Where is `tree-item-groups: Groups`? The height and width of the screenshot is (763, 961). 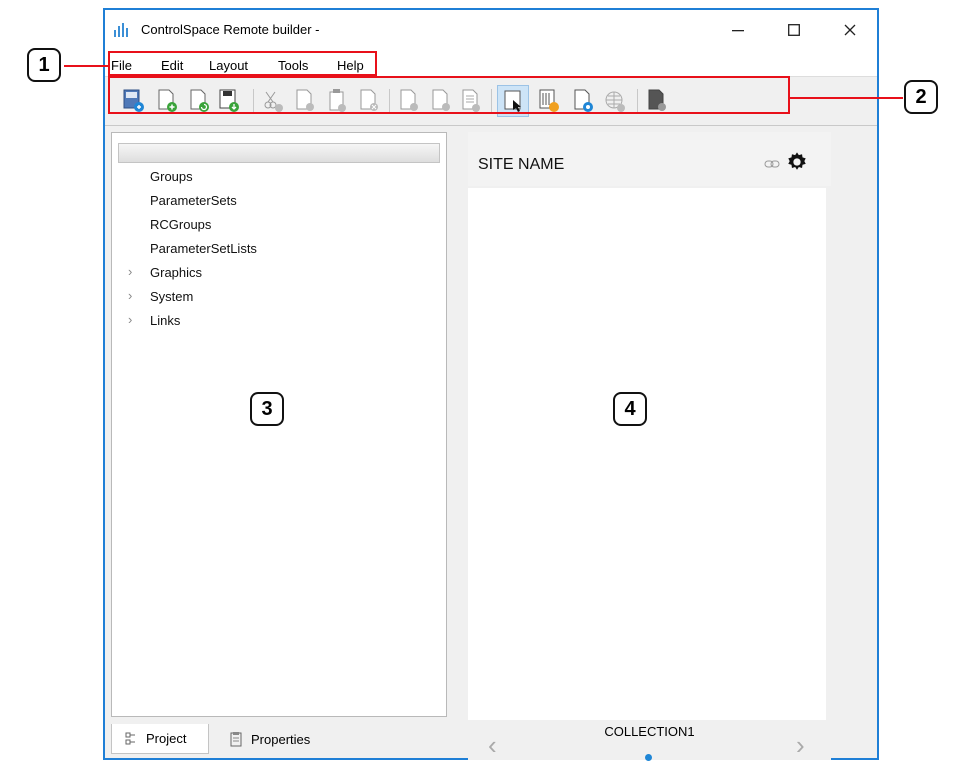
tree-item-groups: Groups is located at coordinates (171, 176).